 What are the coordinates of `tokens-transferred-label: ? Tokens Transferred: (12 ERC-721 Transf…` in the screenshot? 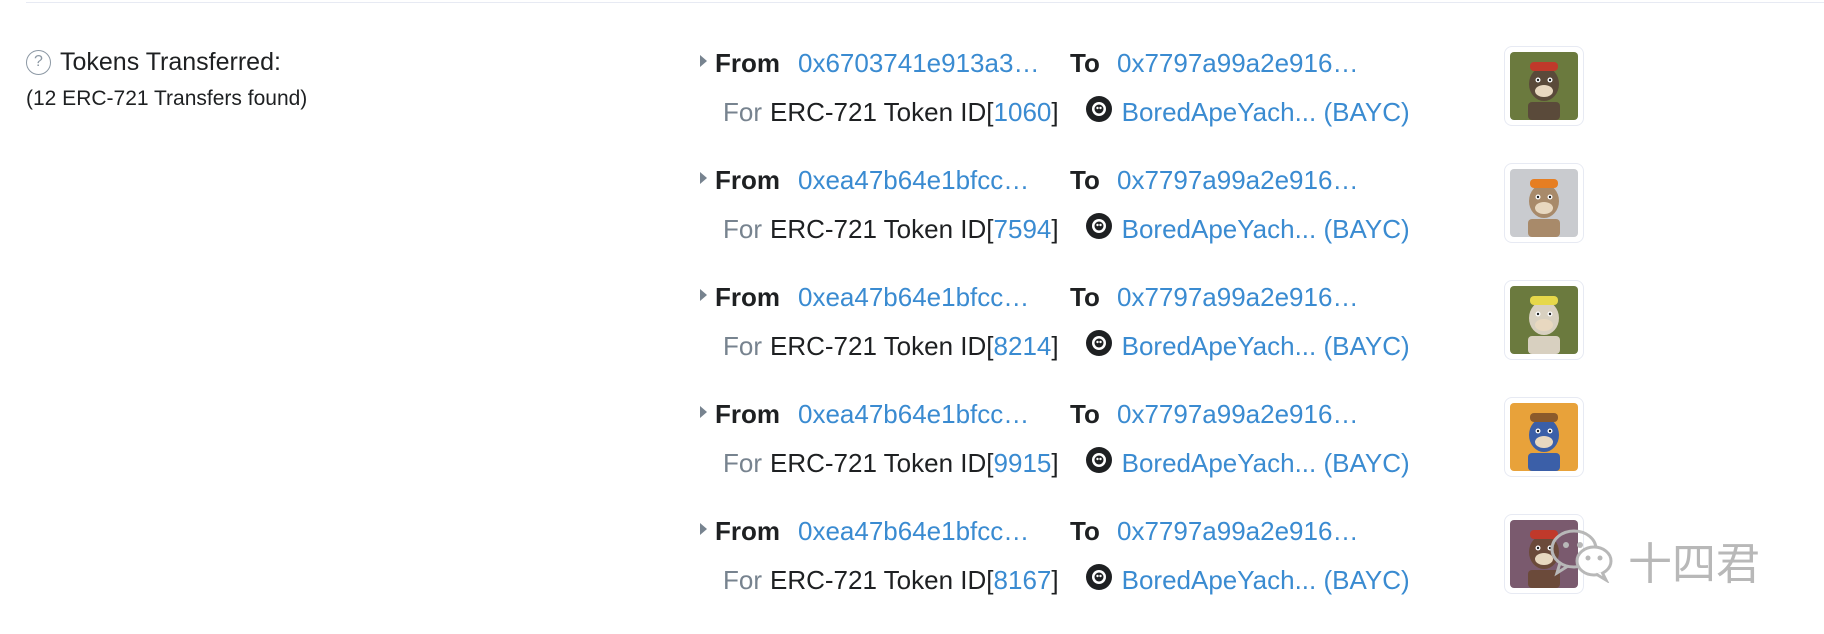 It's located at (166, 79).